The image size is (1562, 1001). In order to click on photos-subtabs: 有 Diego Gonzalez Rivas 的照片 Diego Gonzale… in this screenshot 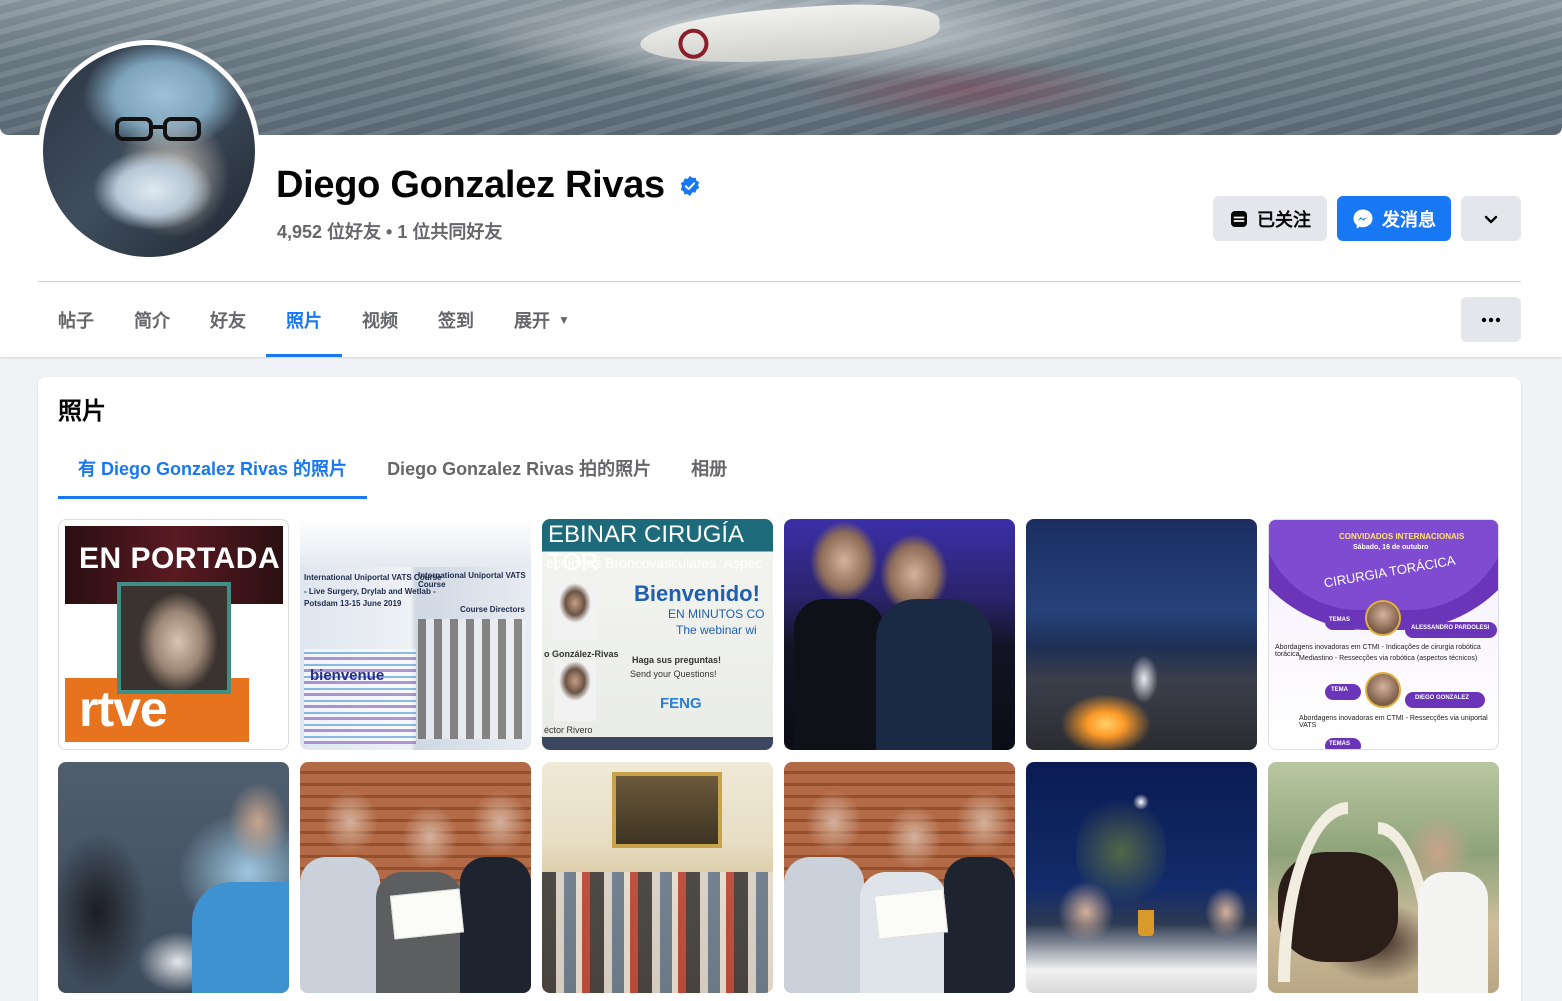, I will do `click(402, 468)`.